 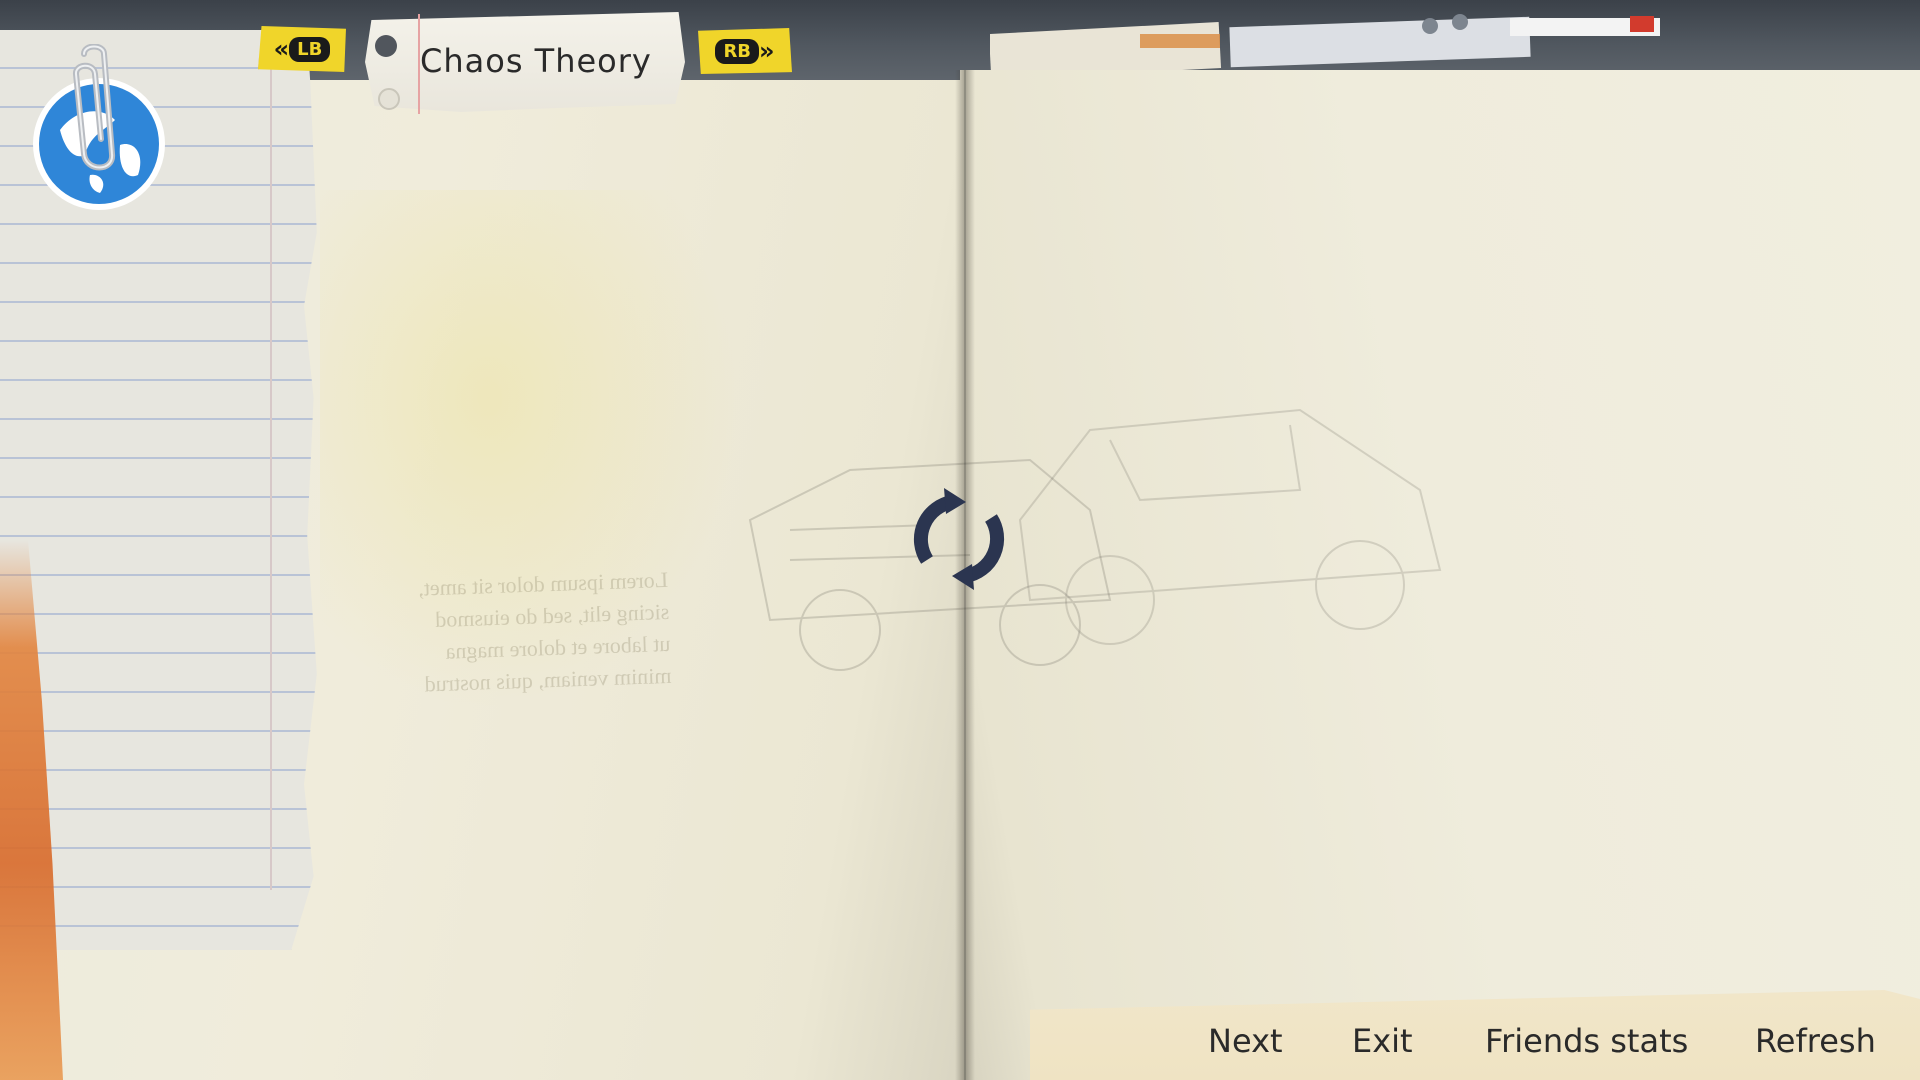 What do you see at coordinates (94, 107) in the screenshot?
I see `paperclip-icon` at bounding box center [94, 107].